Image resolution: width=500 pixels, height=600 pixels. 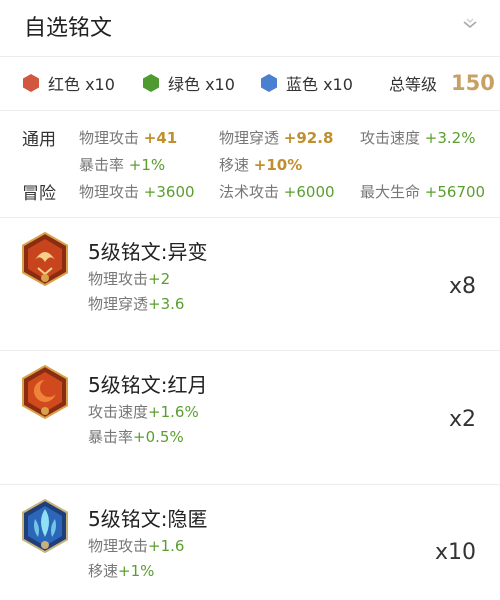 I want to click on adventure-stat: 法术攻击 +6000, so click(x=277, y=191).